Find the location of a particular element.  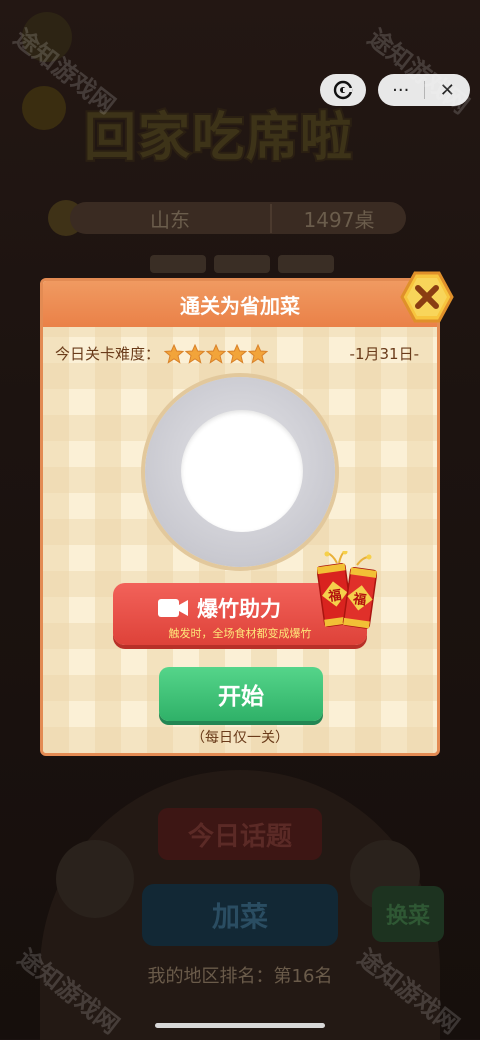

daily-limit-note: （每日仅一关） is located at coordinates (240, 738).